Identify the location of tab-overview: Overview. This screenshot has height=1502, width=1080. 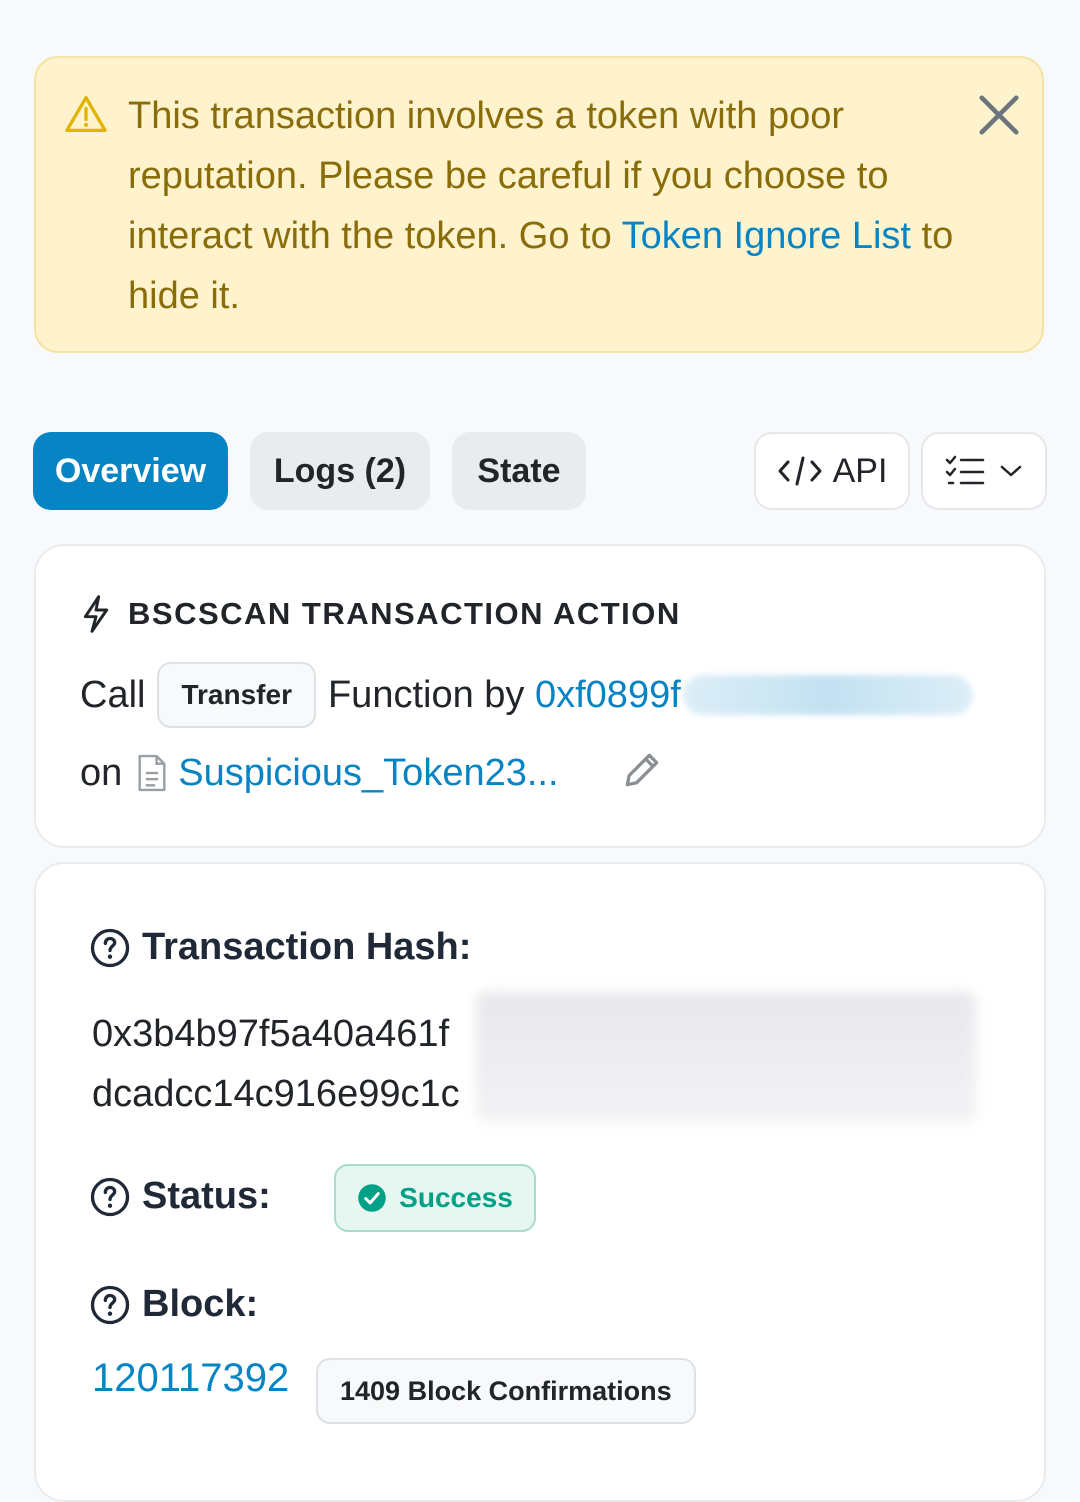
(130, 471).